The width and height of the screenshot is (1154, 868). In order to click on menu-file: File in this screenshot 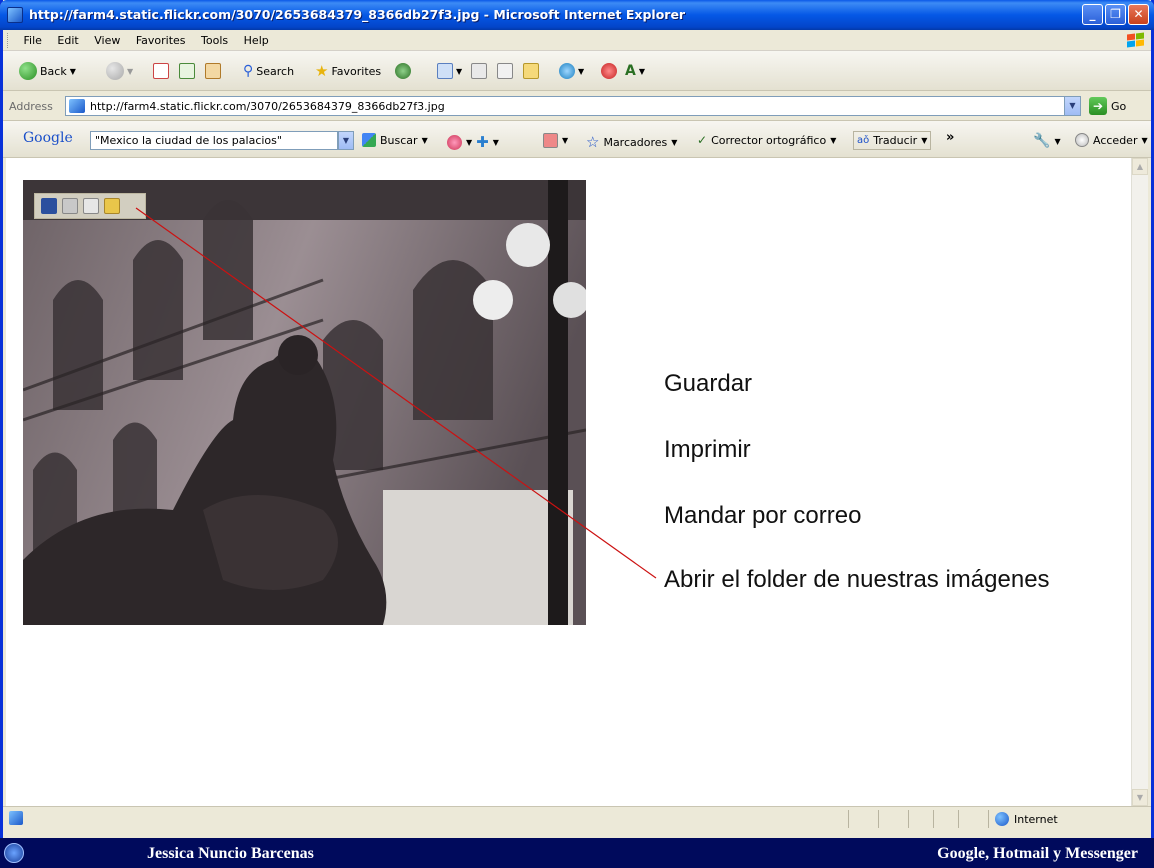, I will do `click(33, 38)`.